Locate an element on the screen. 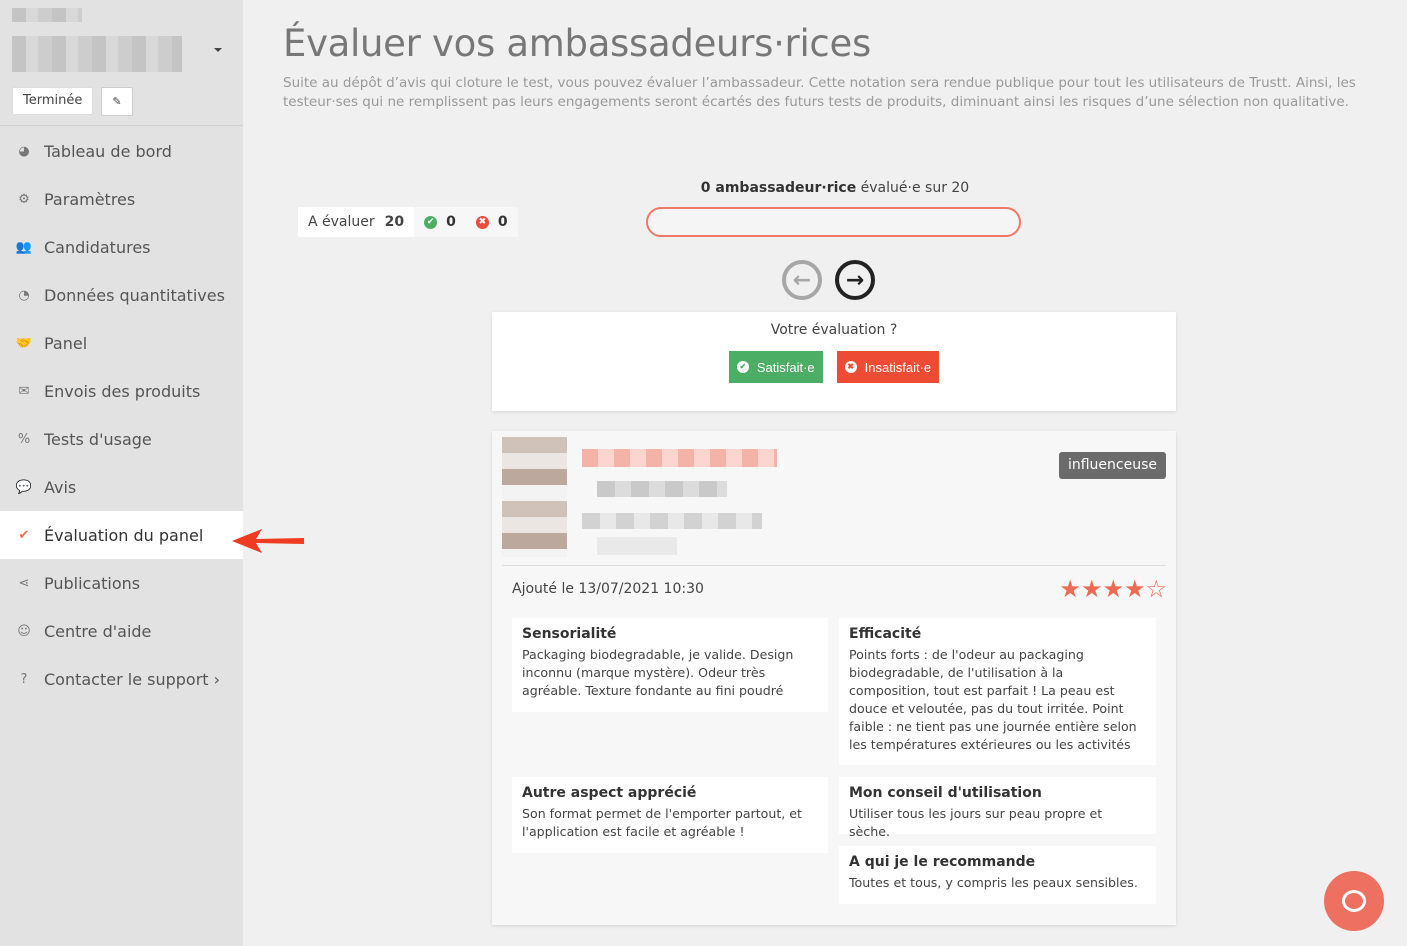 The height and width of the screenshot is (946, 1407). unsatisfied-button-label: Insatisfait·e is located at coordinates (898, 367).